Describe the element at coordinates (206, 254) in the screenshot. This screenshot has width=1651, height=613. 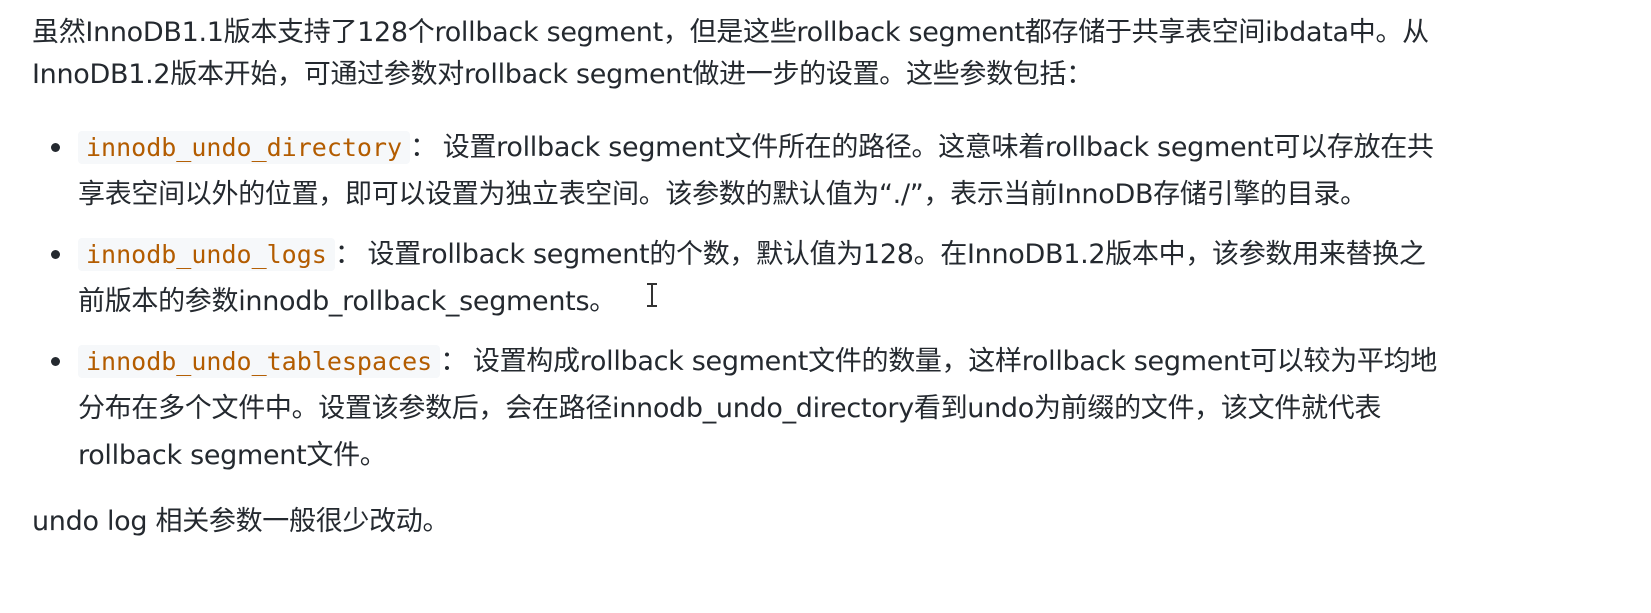
I see `param-name-undo-logs: innodb_undo_logs` at that location.